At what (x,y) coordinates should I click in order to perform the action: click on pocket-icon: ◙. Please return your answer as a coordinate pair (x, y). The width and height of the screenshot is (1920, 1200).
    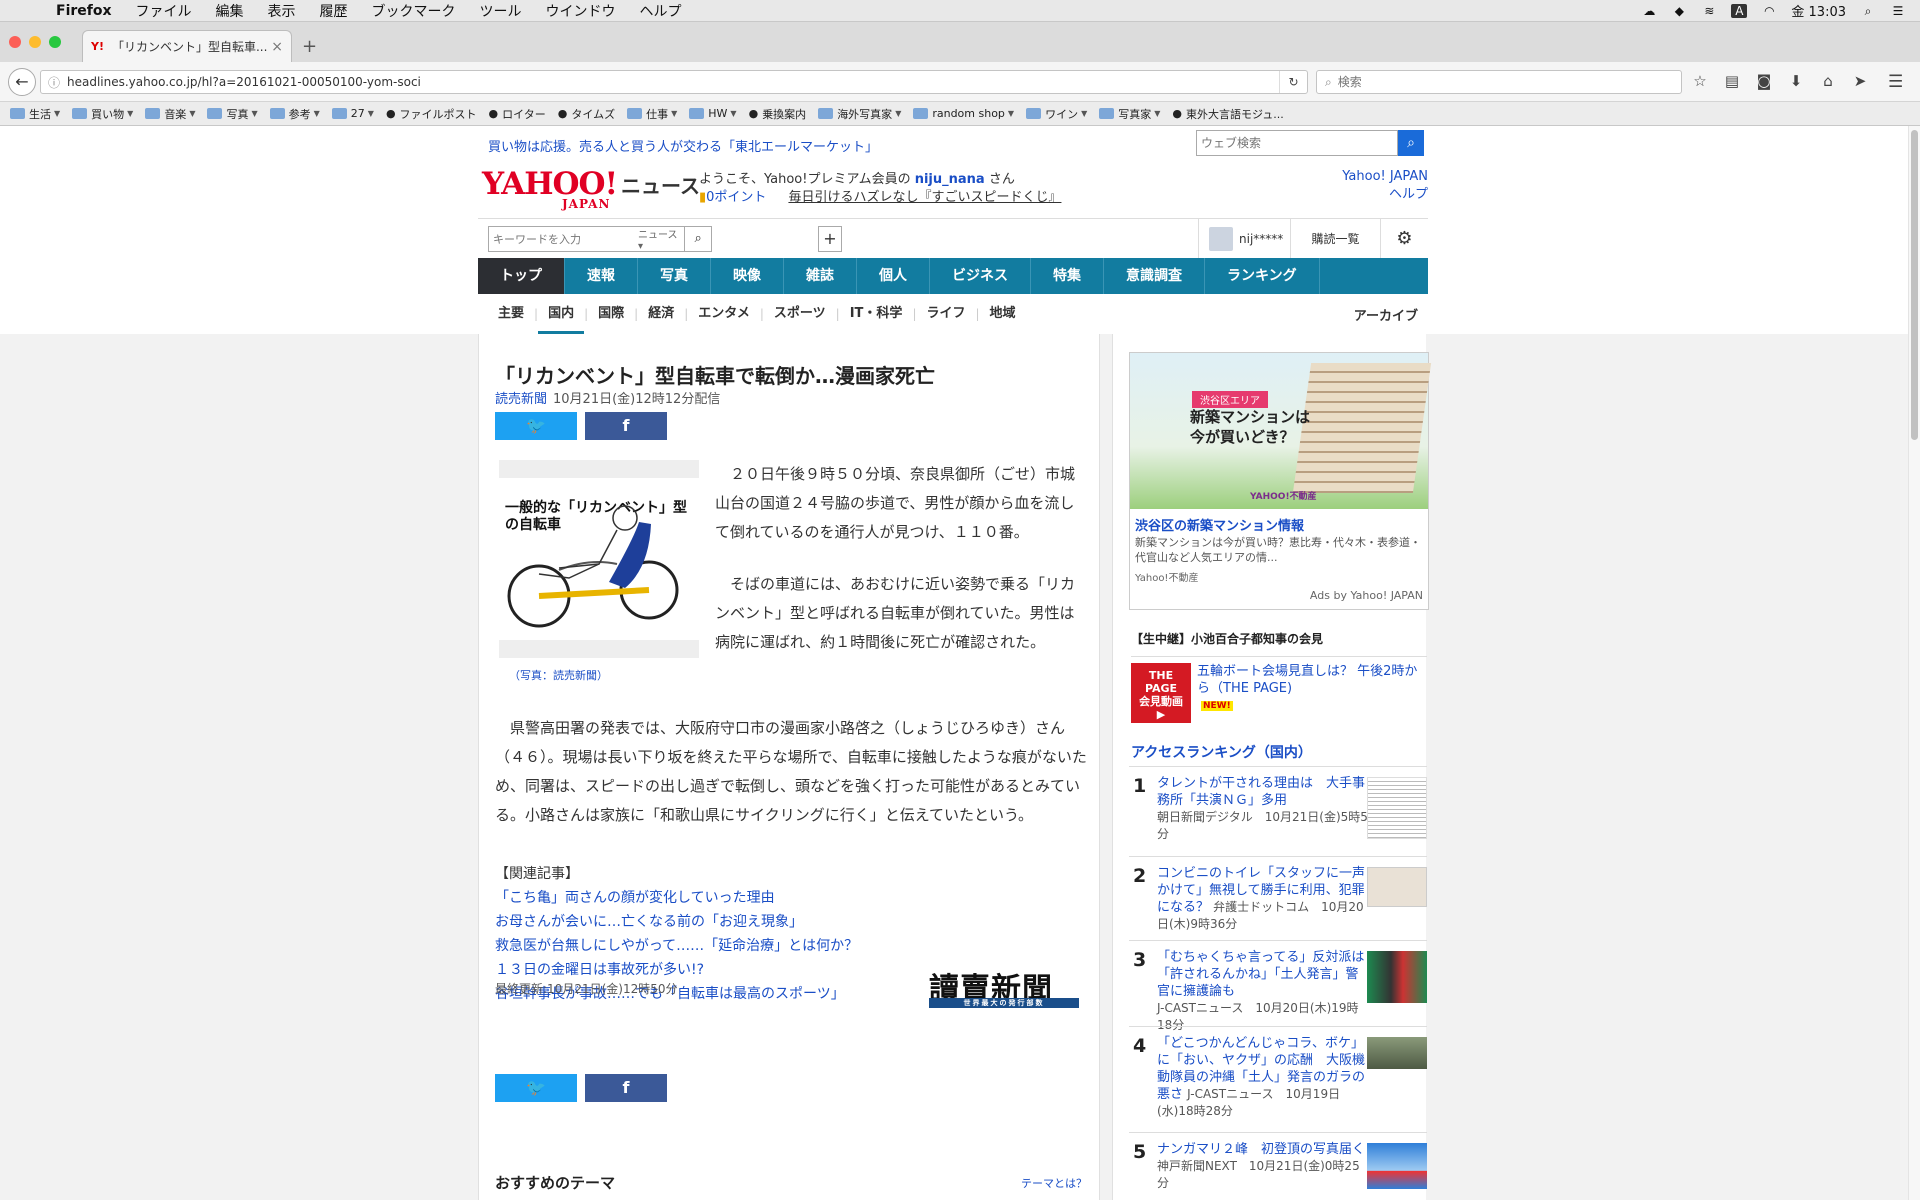
    Looking at the image, I should click on (1764, 81).